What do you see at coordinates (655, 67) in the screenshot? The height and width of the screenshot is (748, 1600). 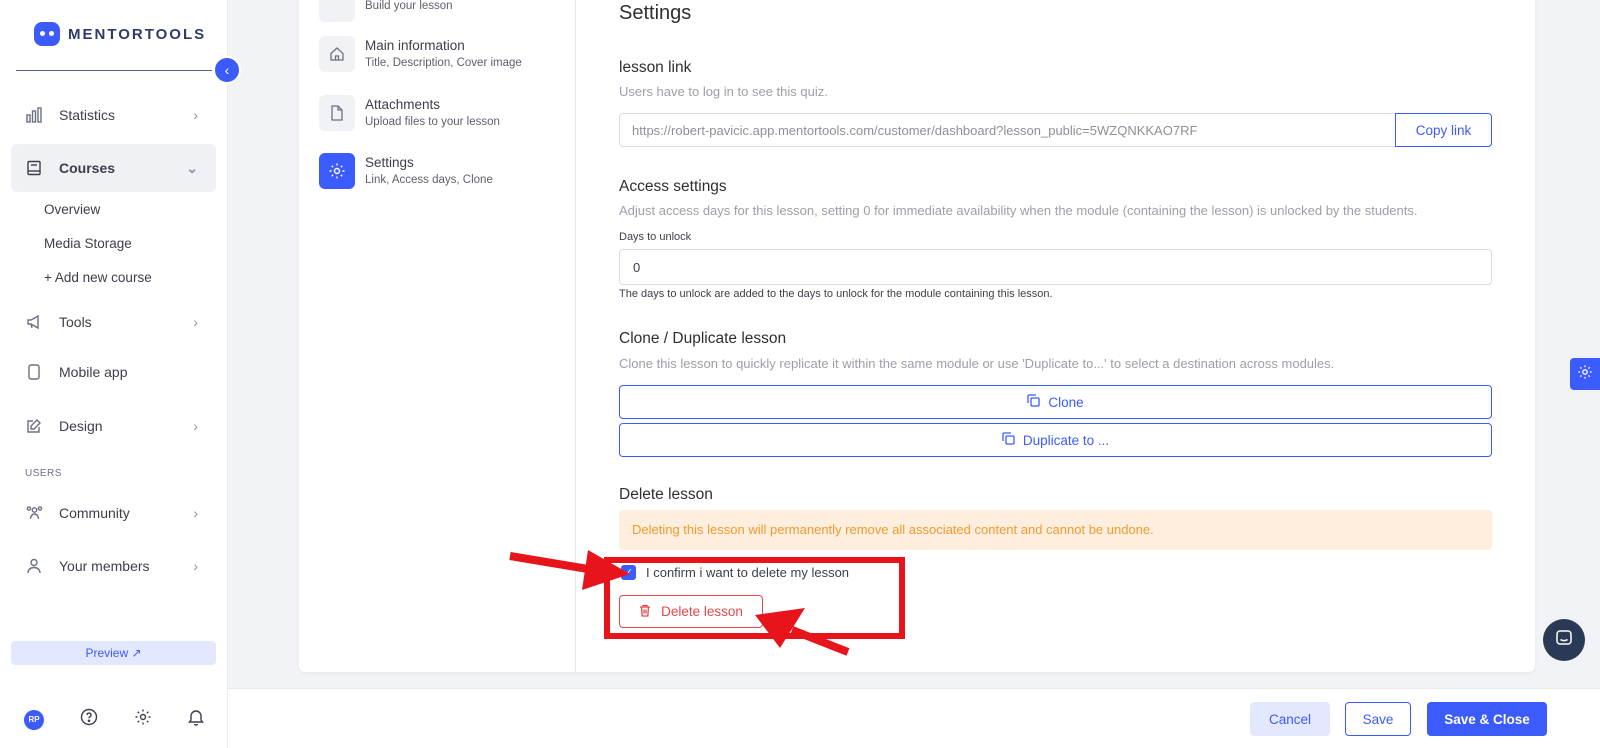 I see `section-title-lesson-link: lesson link` at bounding box center [655, 67].